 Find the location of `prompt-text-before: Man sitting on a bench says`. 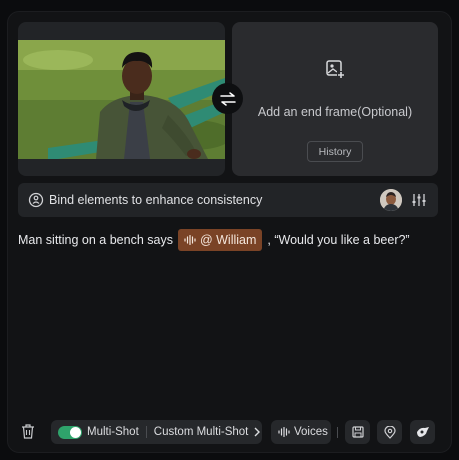

prompt-text-before: Man sitting on a bench says is located at coordinates (95, 240).